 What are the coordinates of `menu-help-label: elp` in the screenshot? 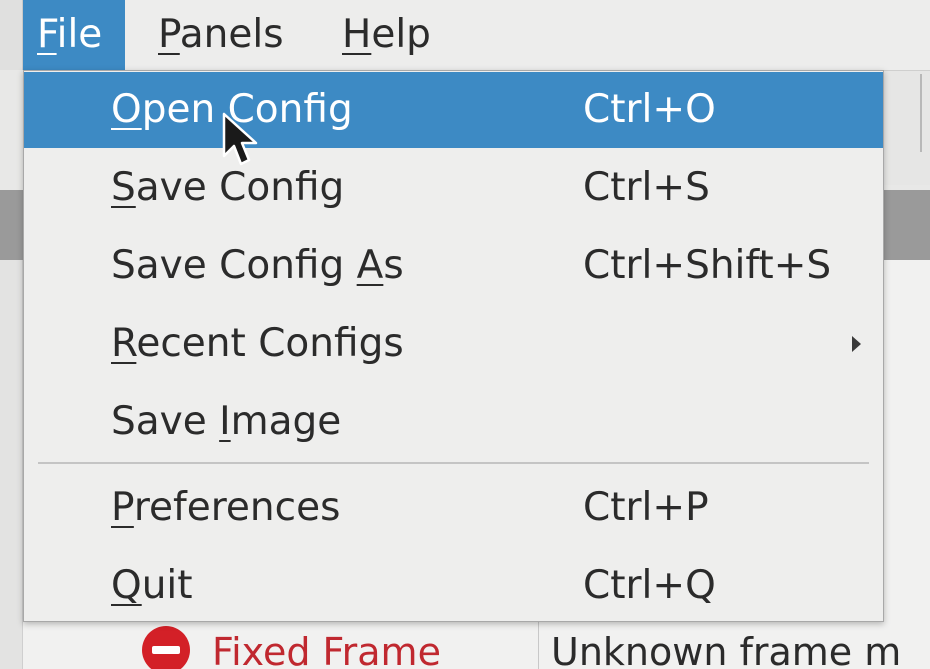 It's located at (401, 34).